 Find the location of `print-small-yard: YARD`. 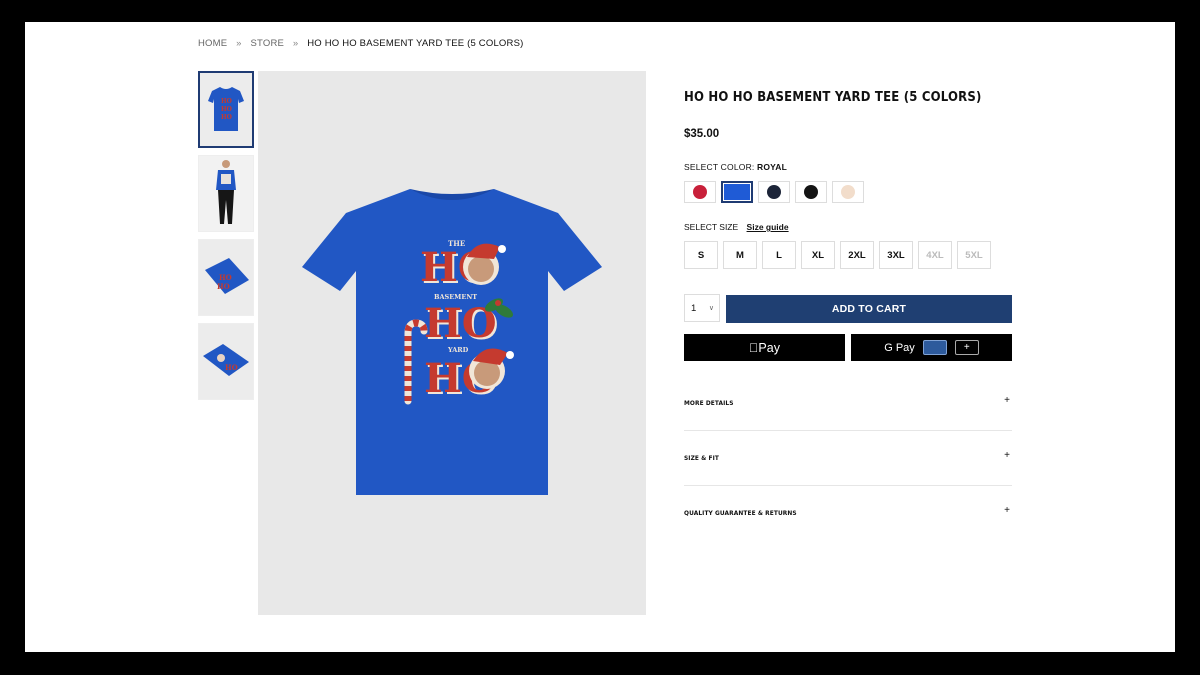

print-small-yard: YARD is located at coordinates (458, 350).